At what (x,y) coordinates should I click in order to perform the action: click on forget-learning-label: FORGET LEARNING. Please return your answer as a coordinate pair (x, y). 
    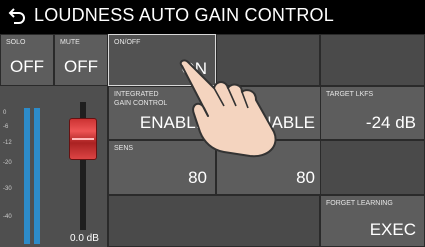
    Looking at the image, I should click on (359, 203).